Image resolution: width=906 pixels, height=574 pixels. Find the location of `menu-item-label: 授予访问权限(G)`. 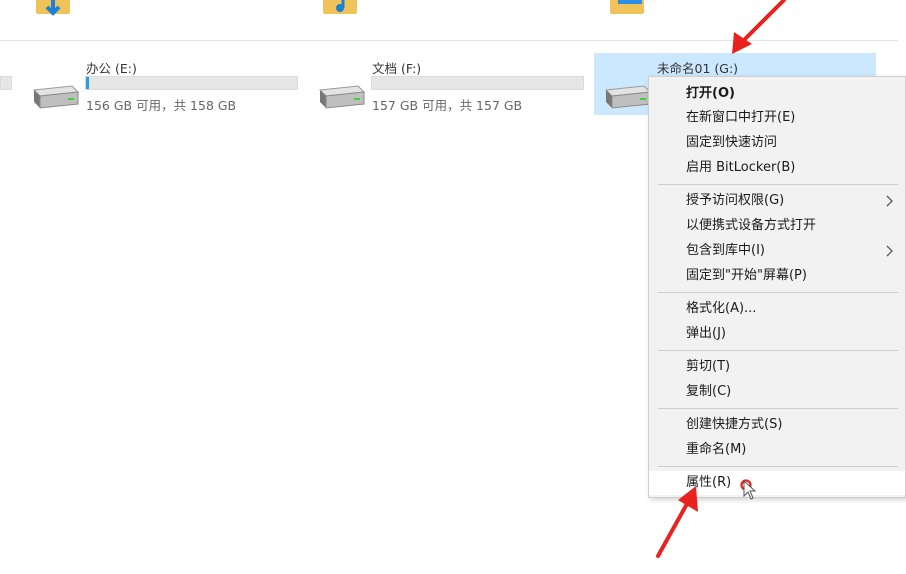

menu-item-label: 授予访问权限(G) is located at coordinates (735, 200).